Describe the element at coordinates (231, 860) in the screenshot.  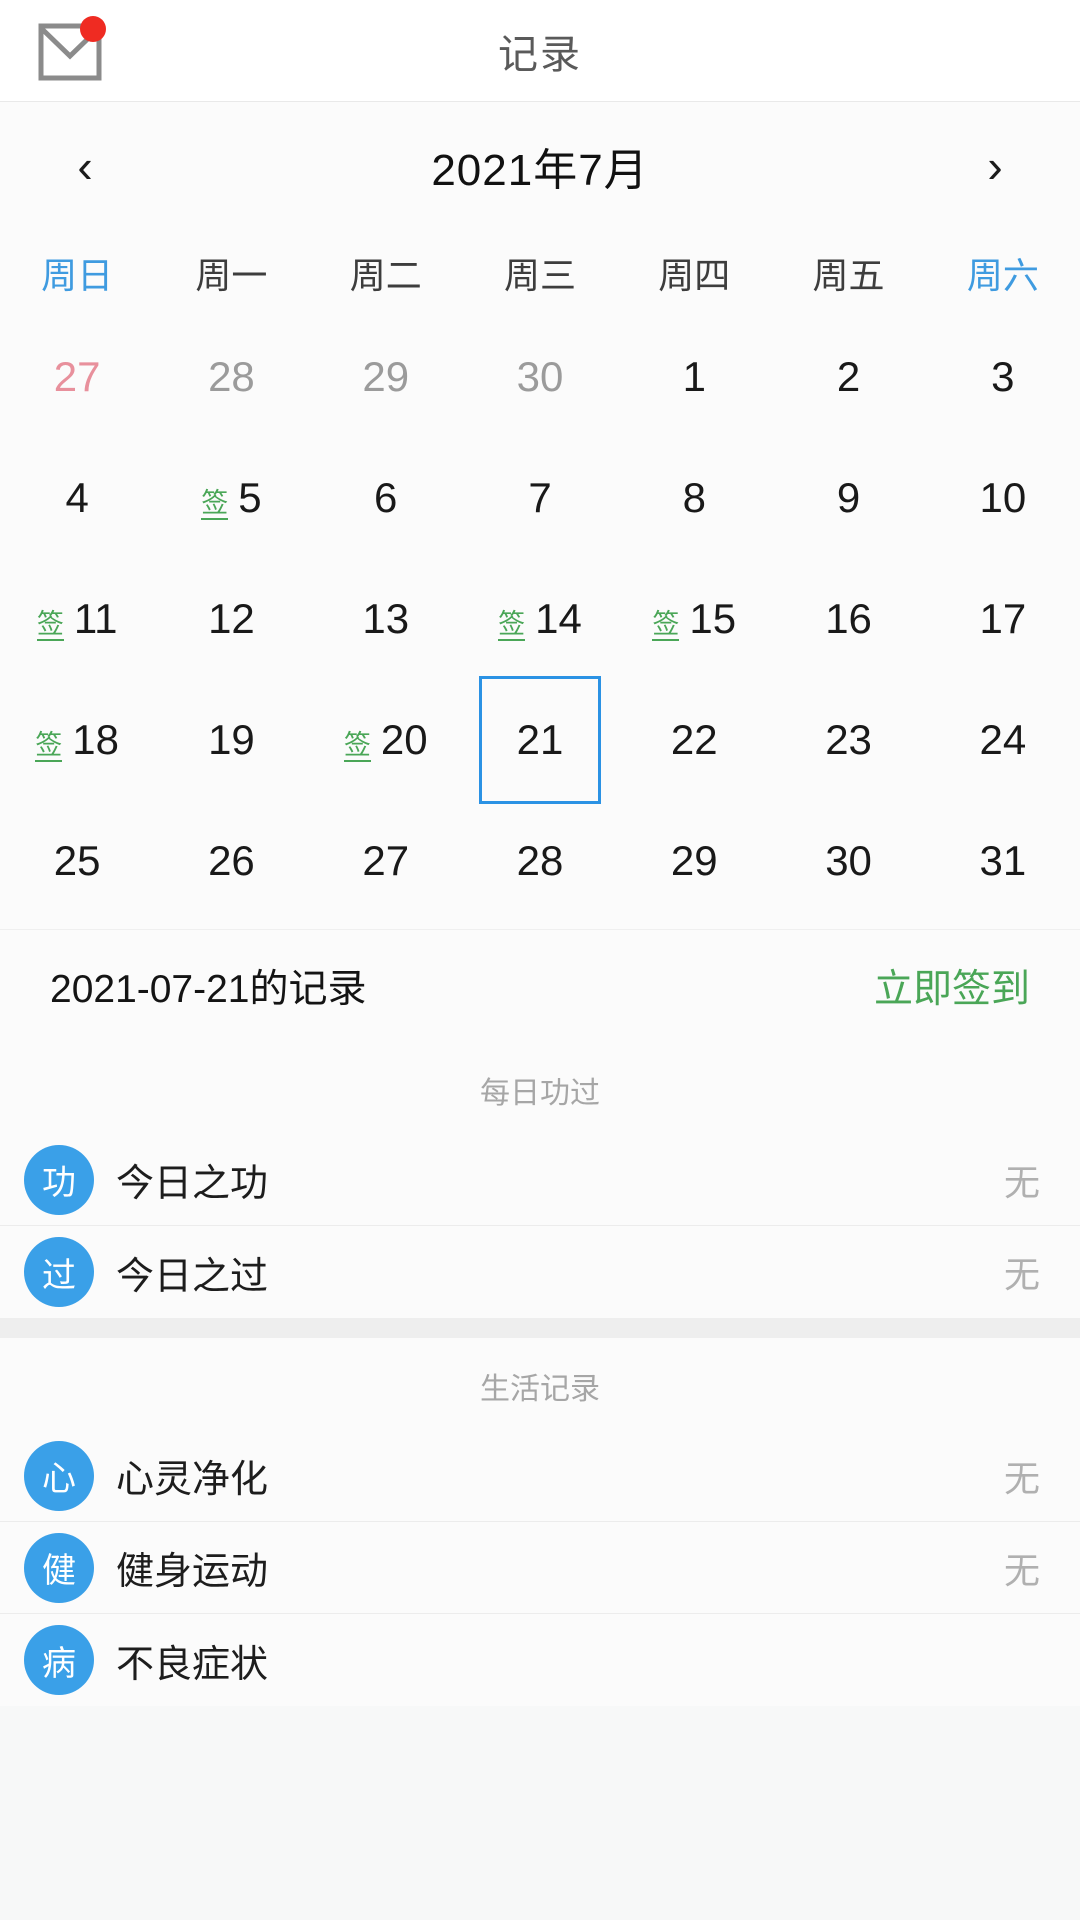
I see `calendar-day-cell: 26` at that location.